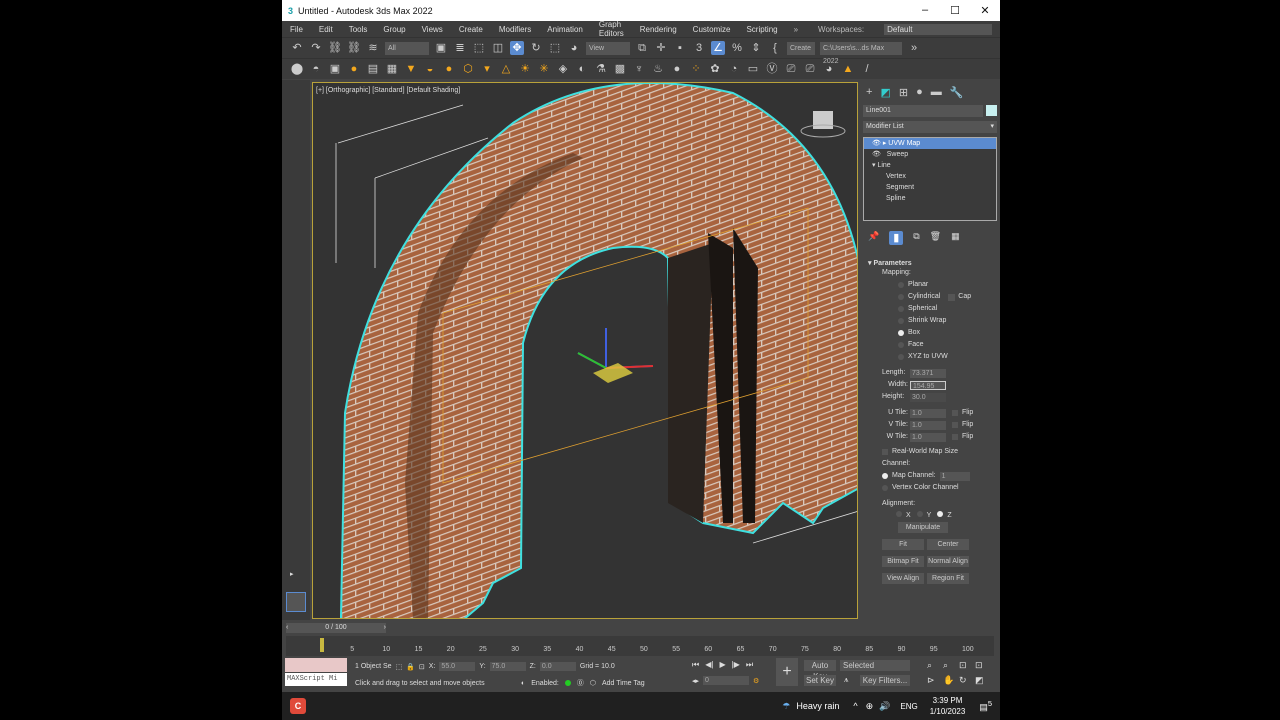 The image size is (1280, 720). What do you see at coordinates (658, 29) in the screenshot?
I see `menu-rendering: Rendering` at bounding box center [658, 29].